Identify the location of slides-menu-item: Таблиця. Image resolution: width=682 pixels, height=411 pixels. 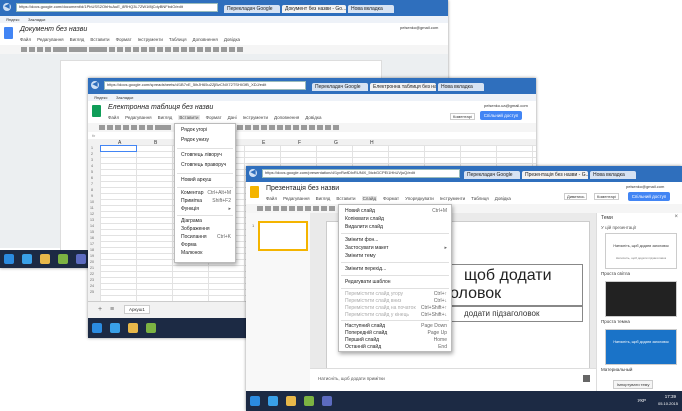
(480, 198).